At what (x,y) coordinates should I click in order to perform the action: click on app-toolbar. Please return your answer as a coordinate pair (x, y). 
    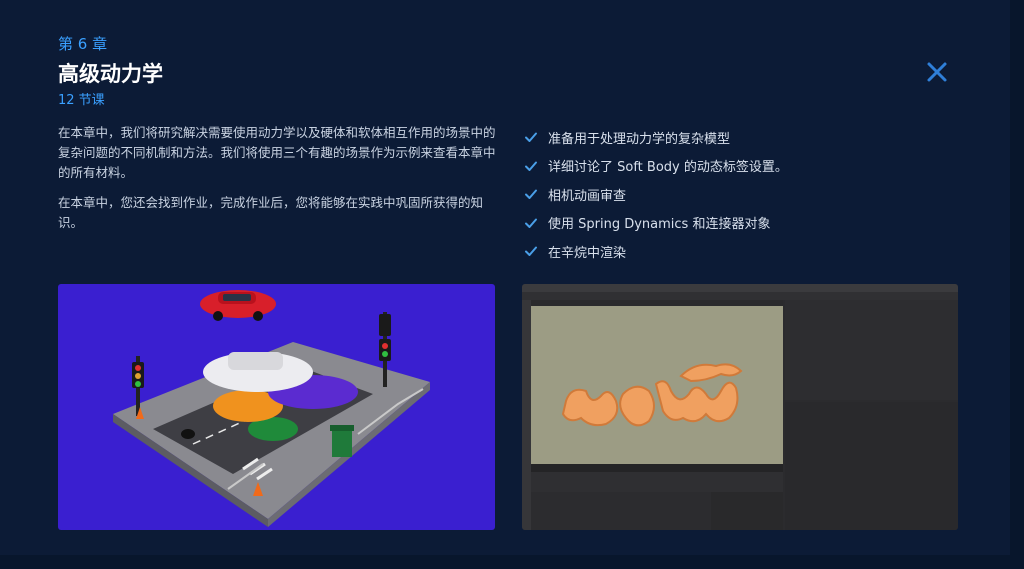
    Looking at the image, I should click on (740, 296).